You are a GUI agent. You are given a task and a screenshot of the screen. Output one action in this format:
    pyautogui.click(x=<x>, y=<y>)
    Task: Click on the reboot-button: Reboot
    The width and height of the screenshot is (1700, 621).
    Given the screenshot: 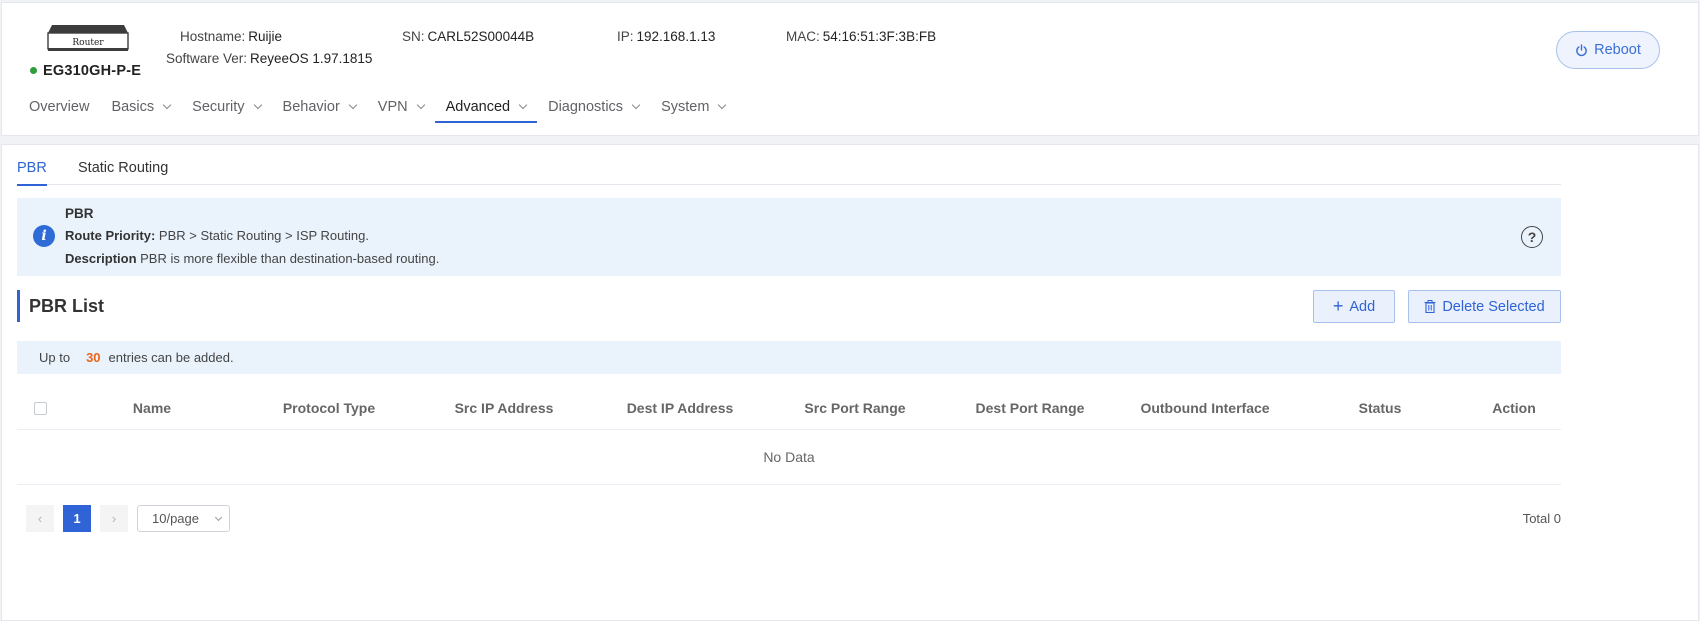 What is the action you would take?
    pyautogui.click(x=1608, y=50)
    